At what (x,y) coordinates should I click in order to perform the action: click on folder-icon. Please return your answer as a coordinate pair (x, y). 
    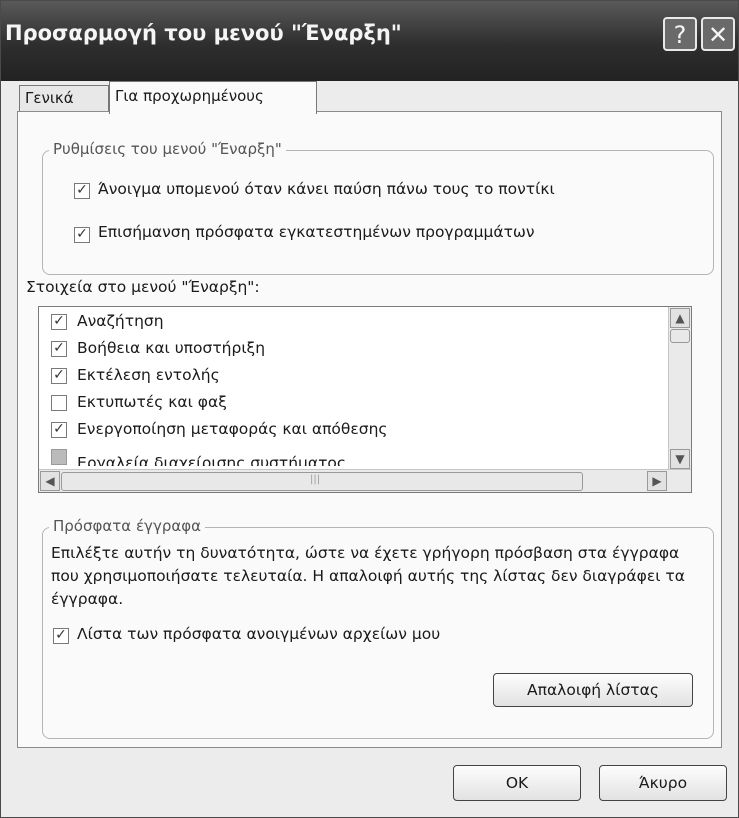
    Looking at the image, I should click on (59, 457).